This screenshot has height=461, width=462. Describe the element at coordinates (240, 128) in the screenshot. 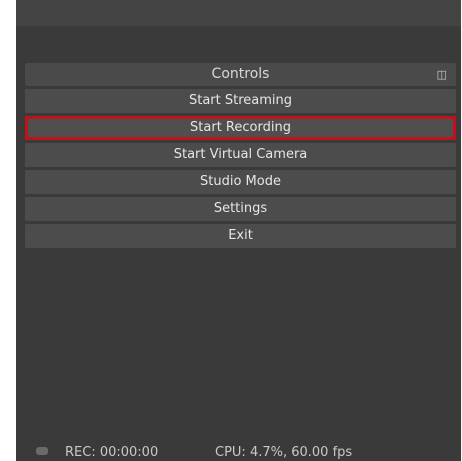

I see `start-recording-button: Start Recording` at that location.